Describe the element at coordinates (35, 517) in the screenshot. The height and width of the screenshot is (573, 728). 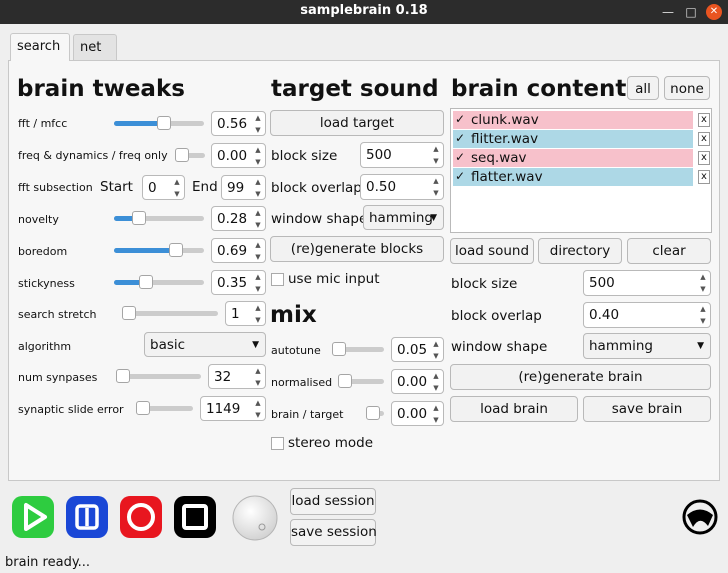
I see `play-icon` at that location.